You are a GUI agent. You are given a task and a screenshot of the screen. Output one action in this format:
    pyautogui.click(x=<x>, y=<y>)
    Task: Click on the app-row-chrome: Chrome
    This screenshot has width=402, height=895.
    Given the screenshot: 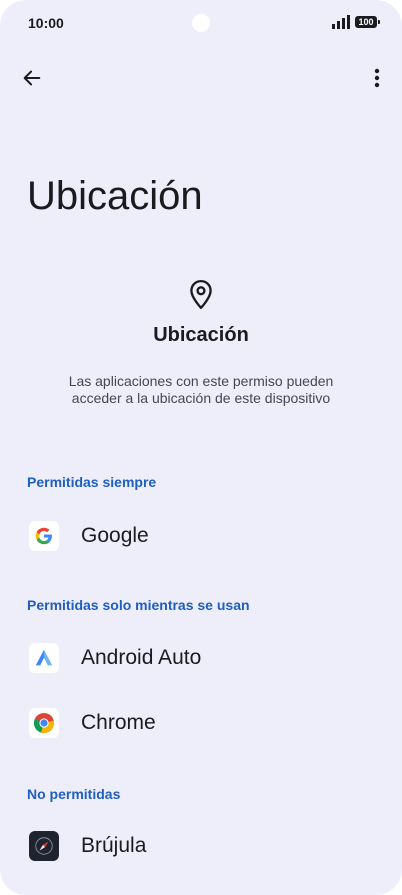 What is the action you would take?
    pyautogui.click(x=201, y=723)
    